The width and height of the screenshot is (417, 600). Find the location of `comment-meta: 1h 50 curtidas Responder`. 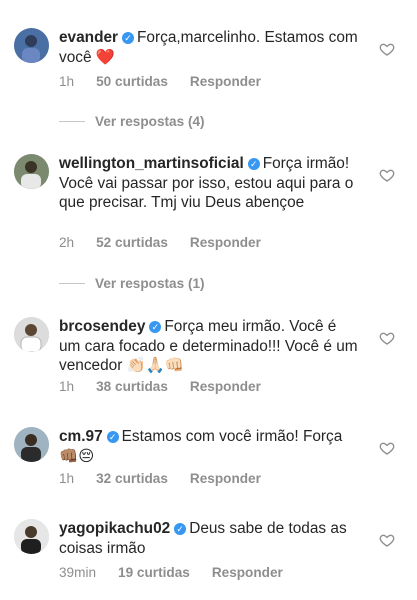

comment-meta: 1h 50 curtidas Responder is located at coordinates (171, 81).